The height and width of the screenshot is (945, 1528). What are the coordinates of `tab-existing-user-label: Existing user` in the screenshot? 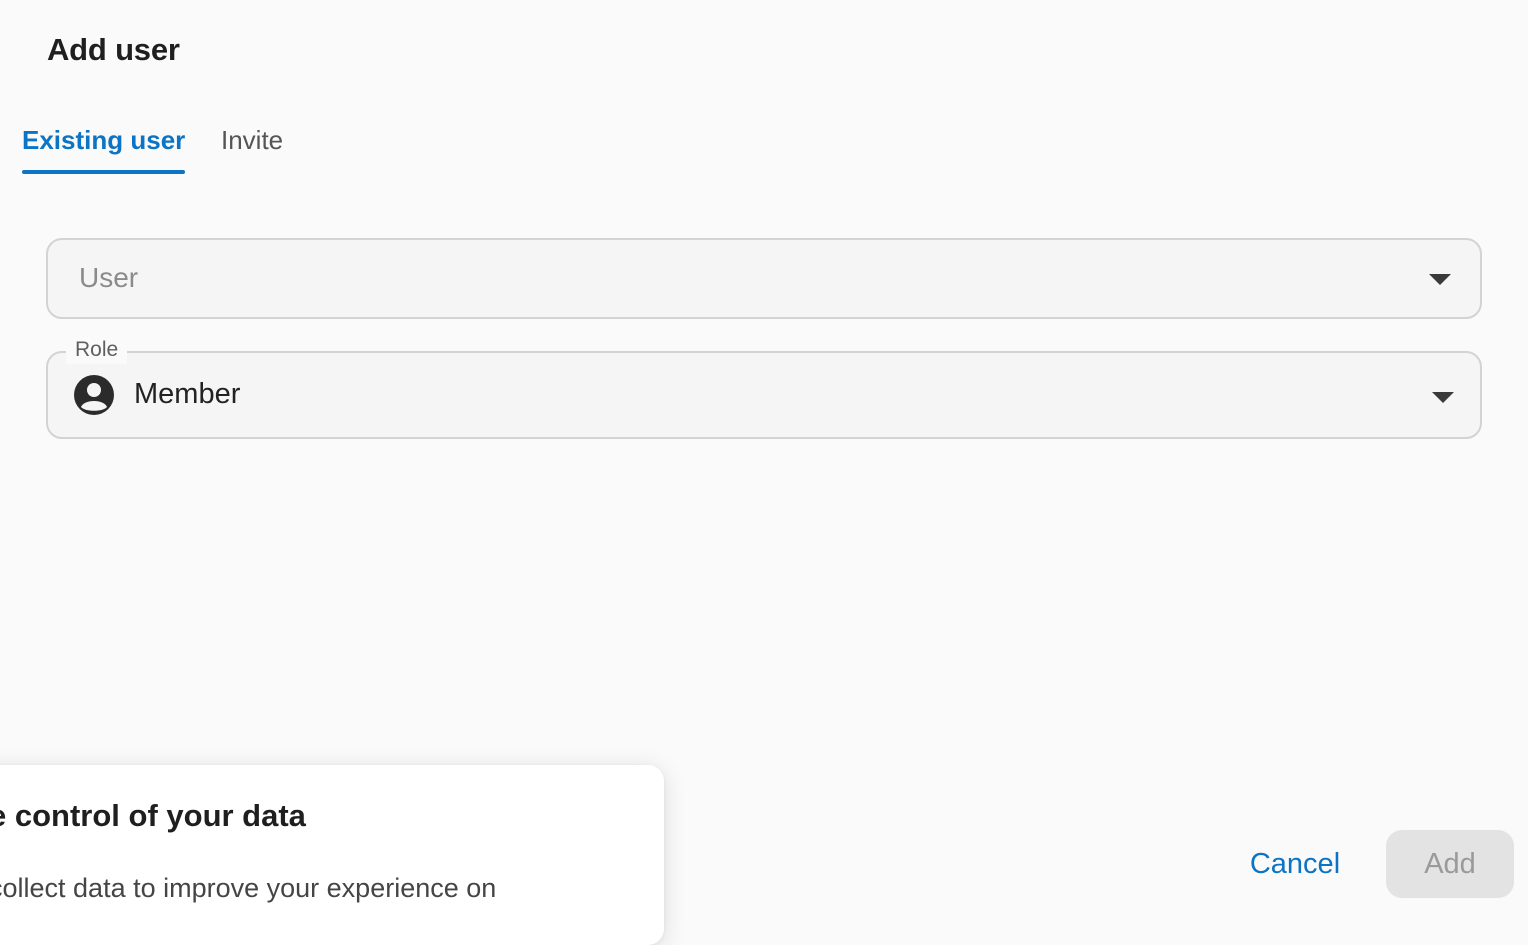 It's located at (104, 140).